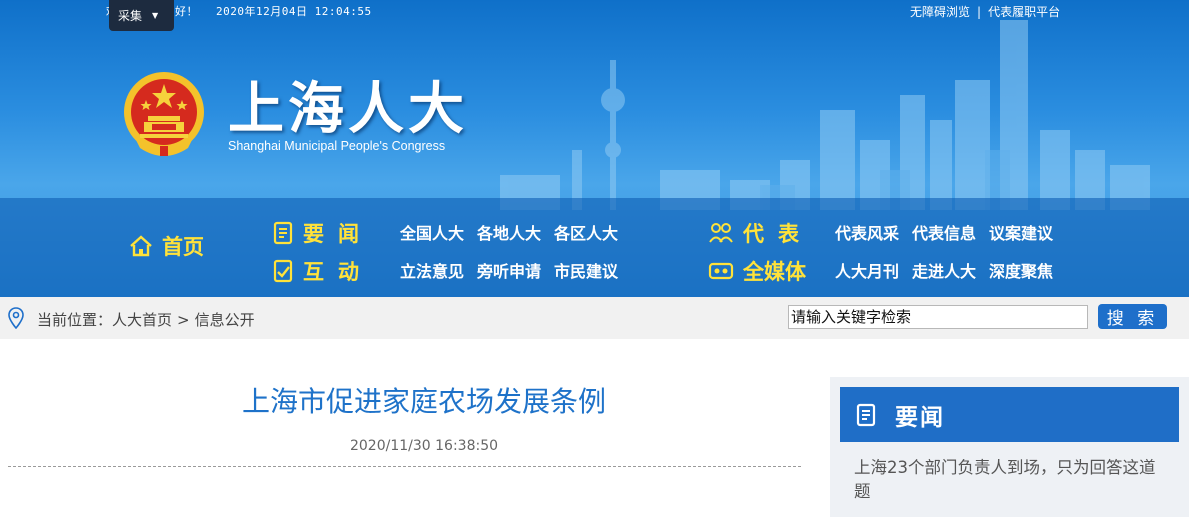  I want to click on people-icon, so click(721, 233).